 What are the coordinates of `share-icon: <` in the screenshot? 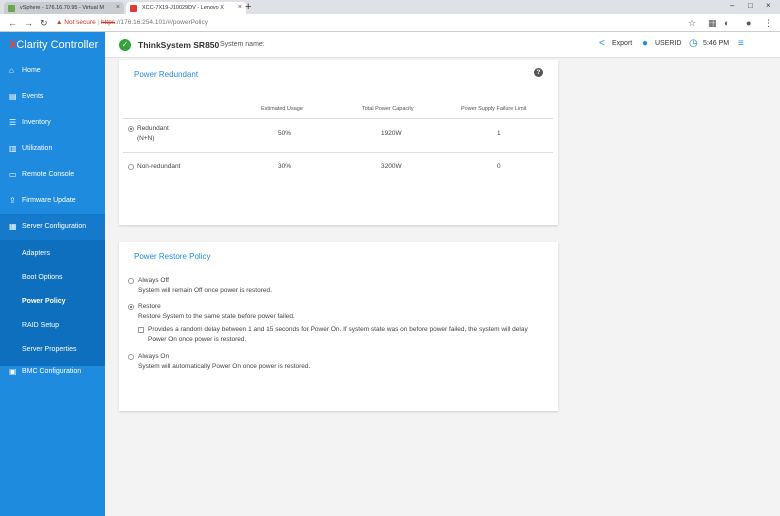 It's located at (602, 44).